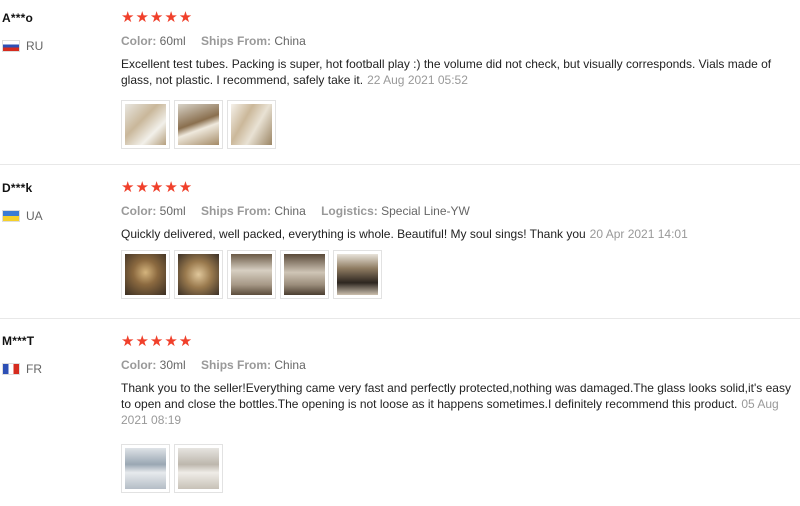 This screenshot has height=506, width=800. I want to click on attr-value: 60ml, so click(172, 41).